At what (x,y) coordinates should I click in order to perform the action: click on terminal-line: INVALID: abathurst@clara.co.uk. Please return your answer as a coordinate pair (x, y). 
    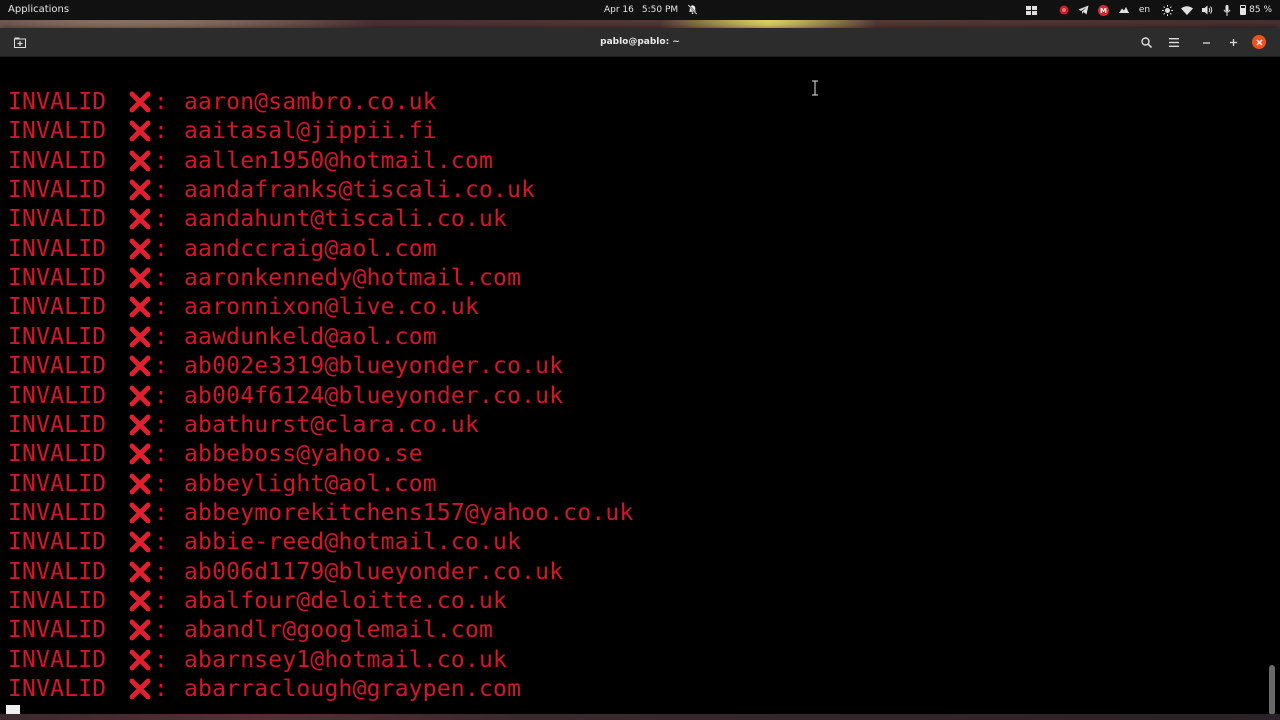
    Looking at the image, I should click on (243, 424).